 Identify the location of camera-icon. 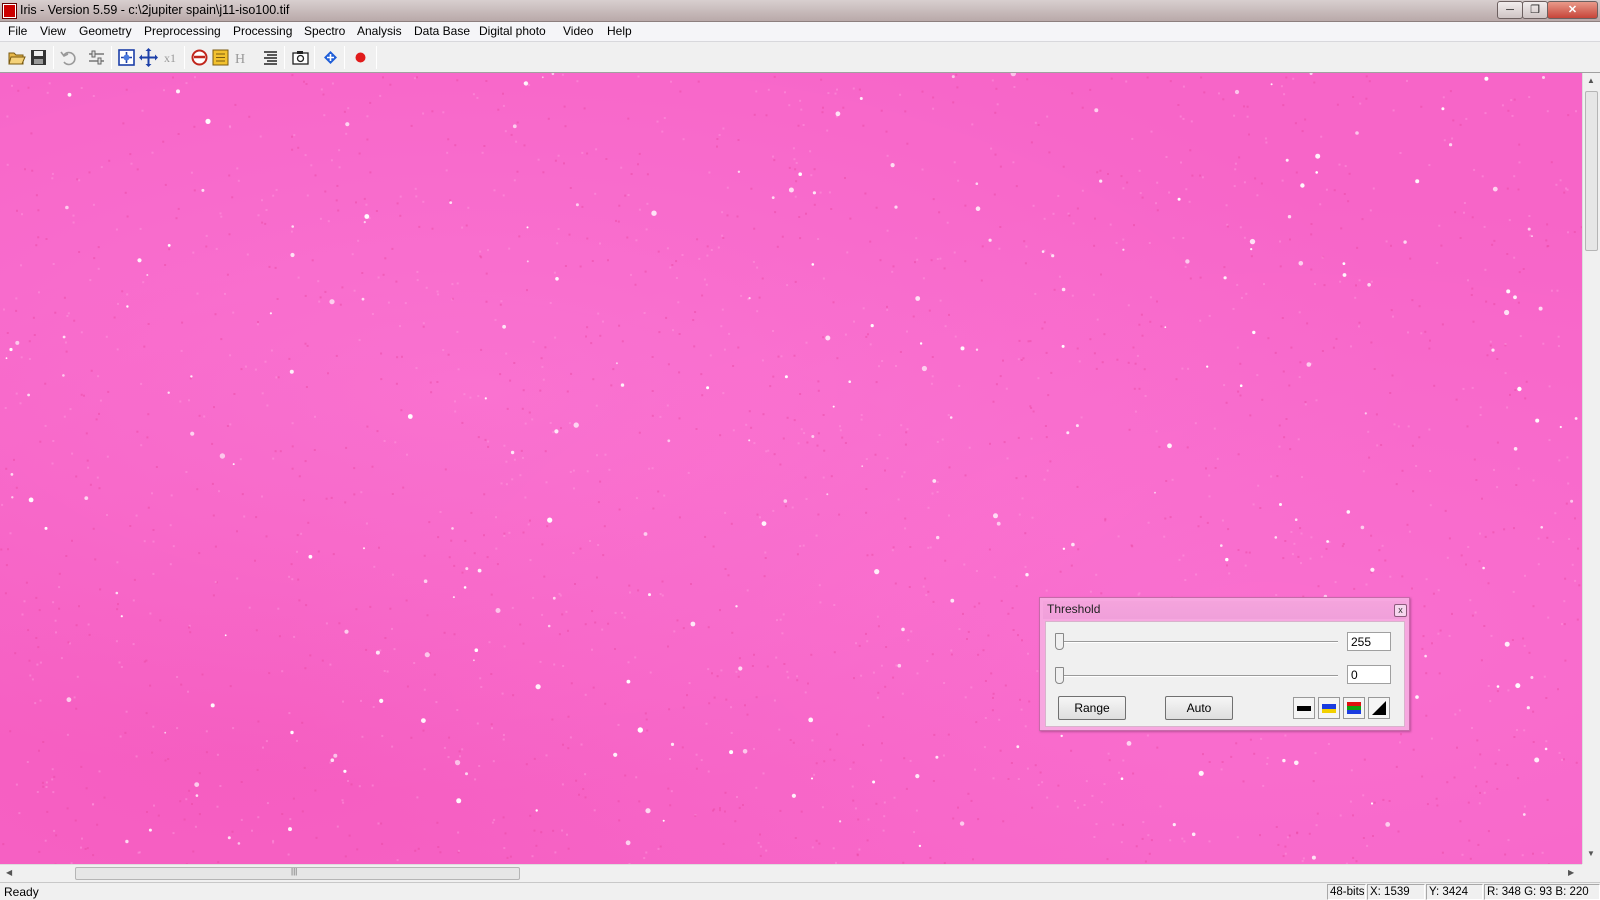
(300, 57).